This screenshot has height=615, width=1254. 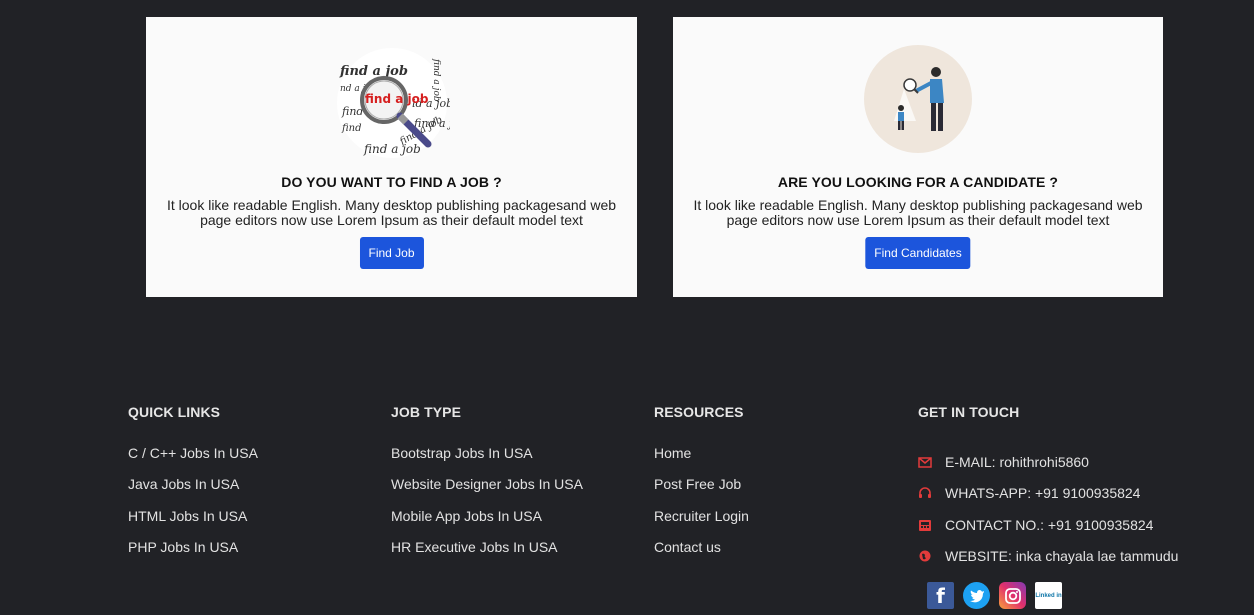 I want to click on linkedin-glyph: Linked in, so click(x=1048, y=595).